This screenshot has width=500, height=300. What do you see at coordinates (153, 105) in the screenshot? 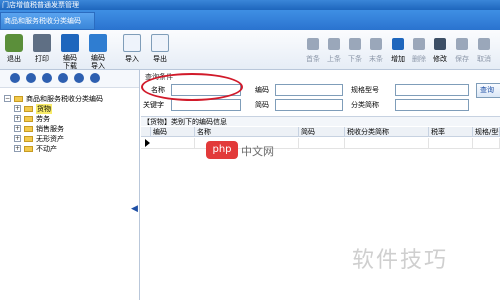
I see `keyword-label: 关键字` at bounding box center [153, 105].